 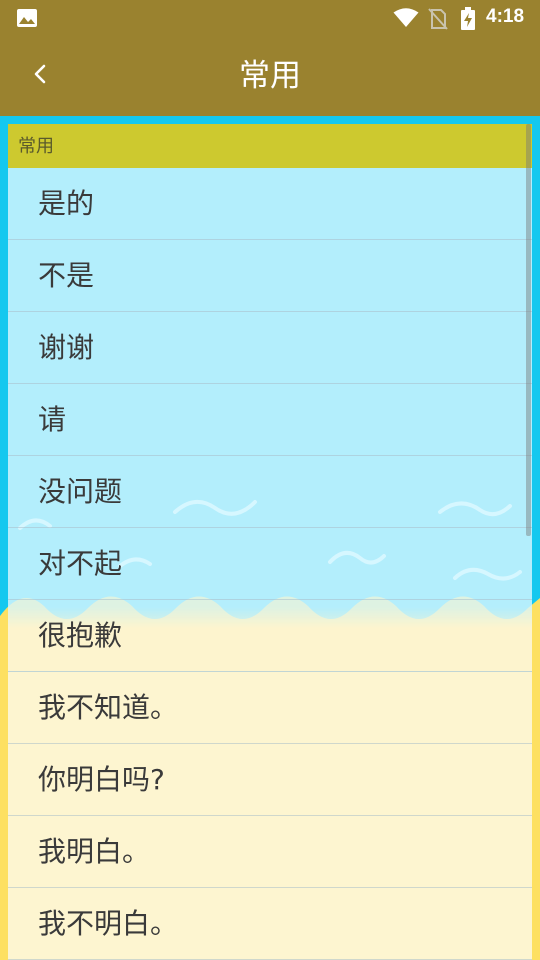 I want to click on app-bar: 常用, so click(x=270, y=76).